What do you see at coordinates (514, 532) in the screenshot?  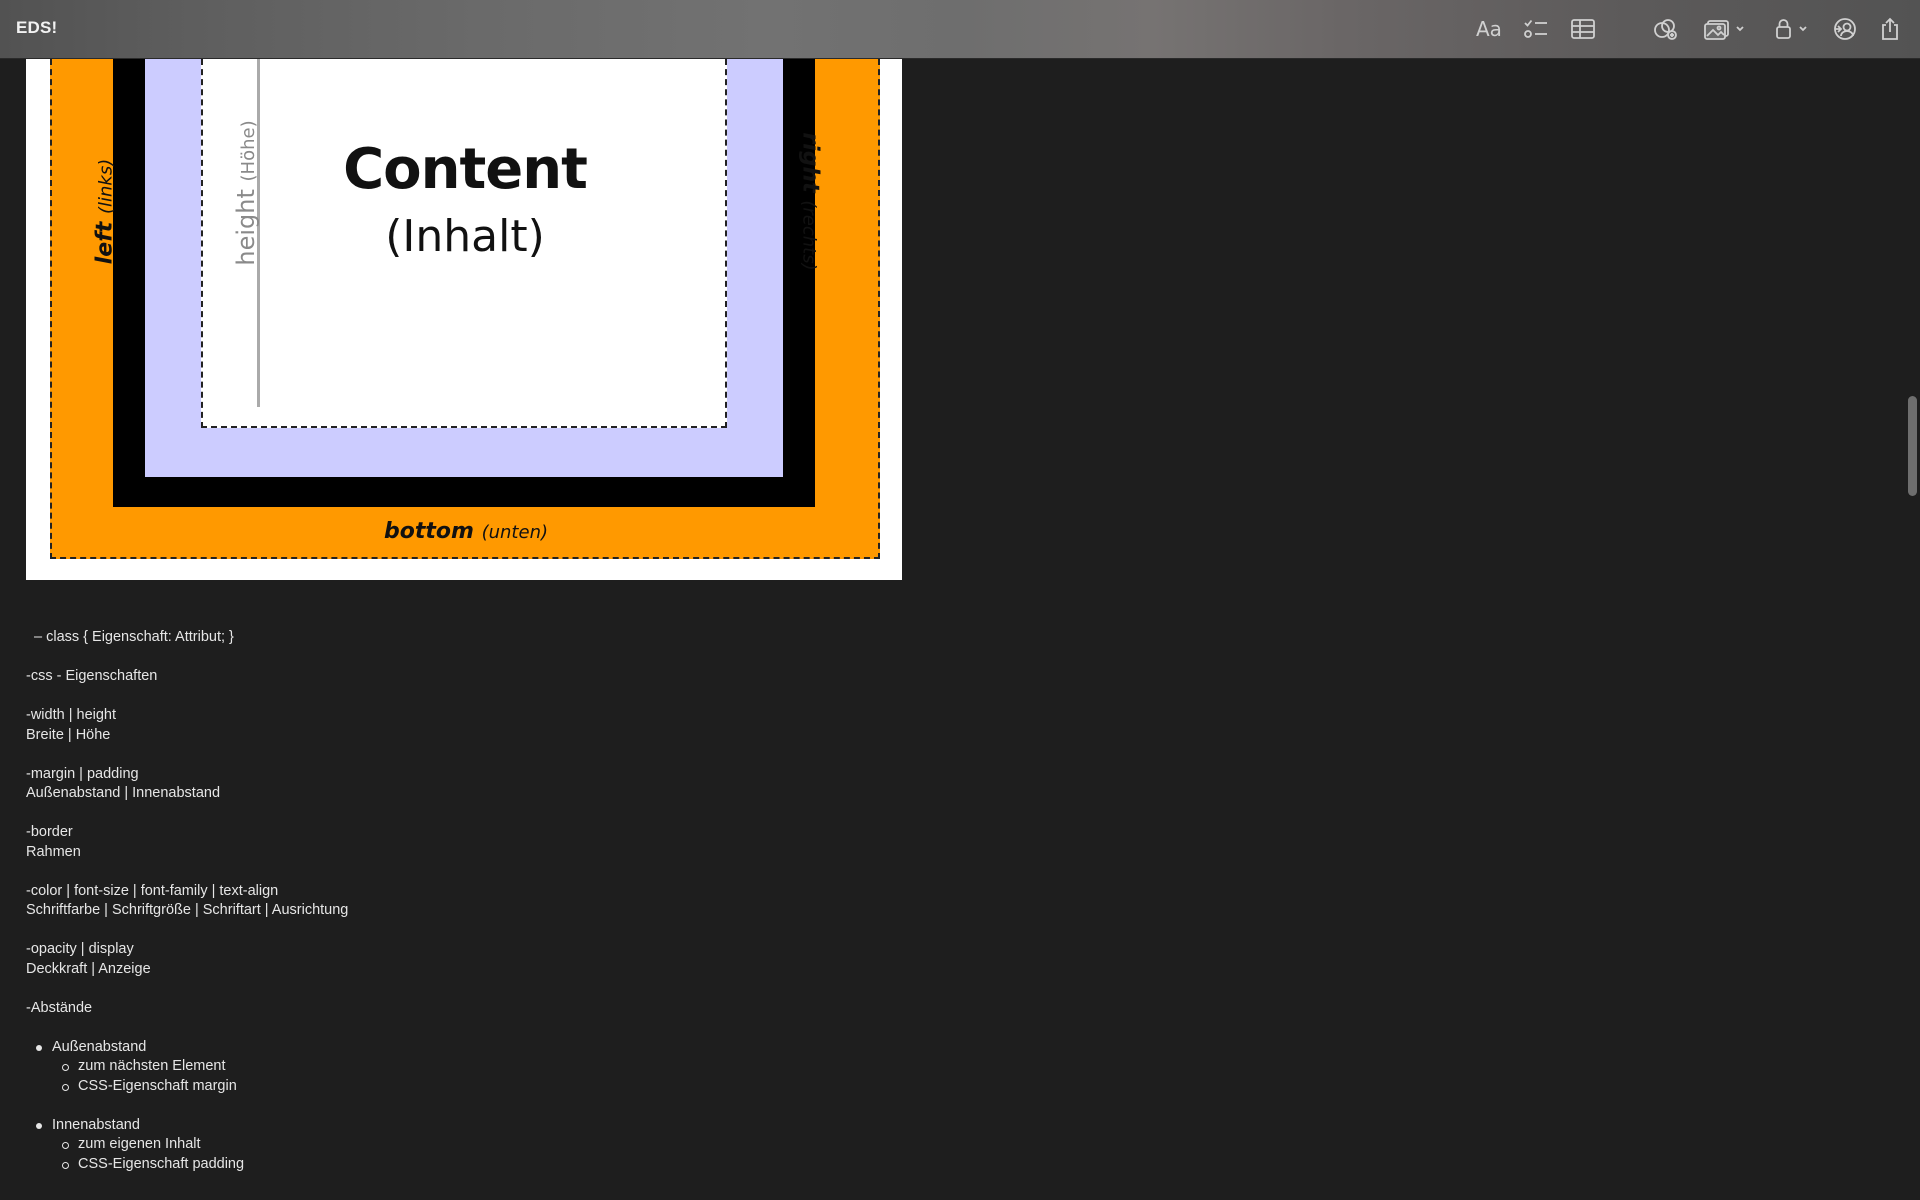 I see `bottom-label-sub: (unten)` at bounding box center [514, 532].